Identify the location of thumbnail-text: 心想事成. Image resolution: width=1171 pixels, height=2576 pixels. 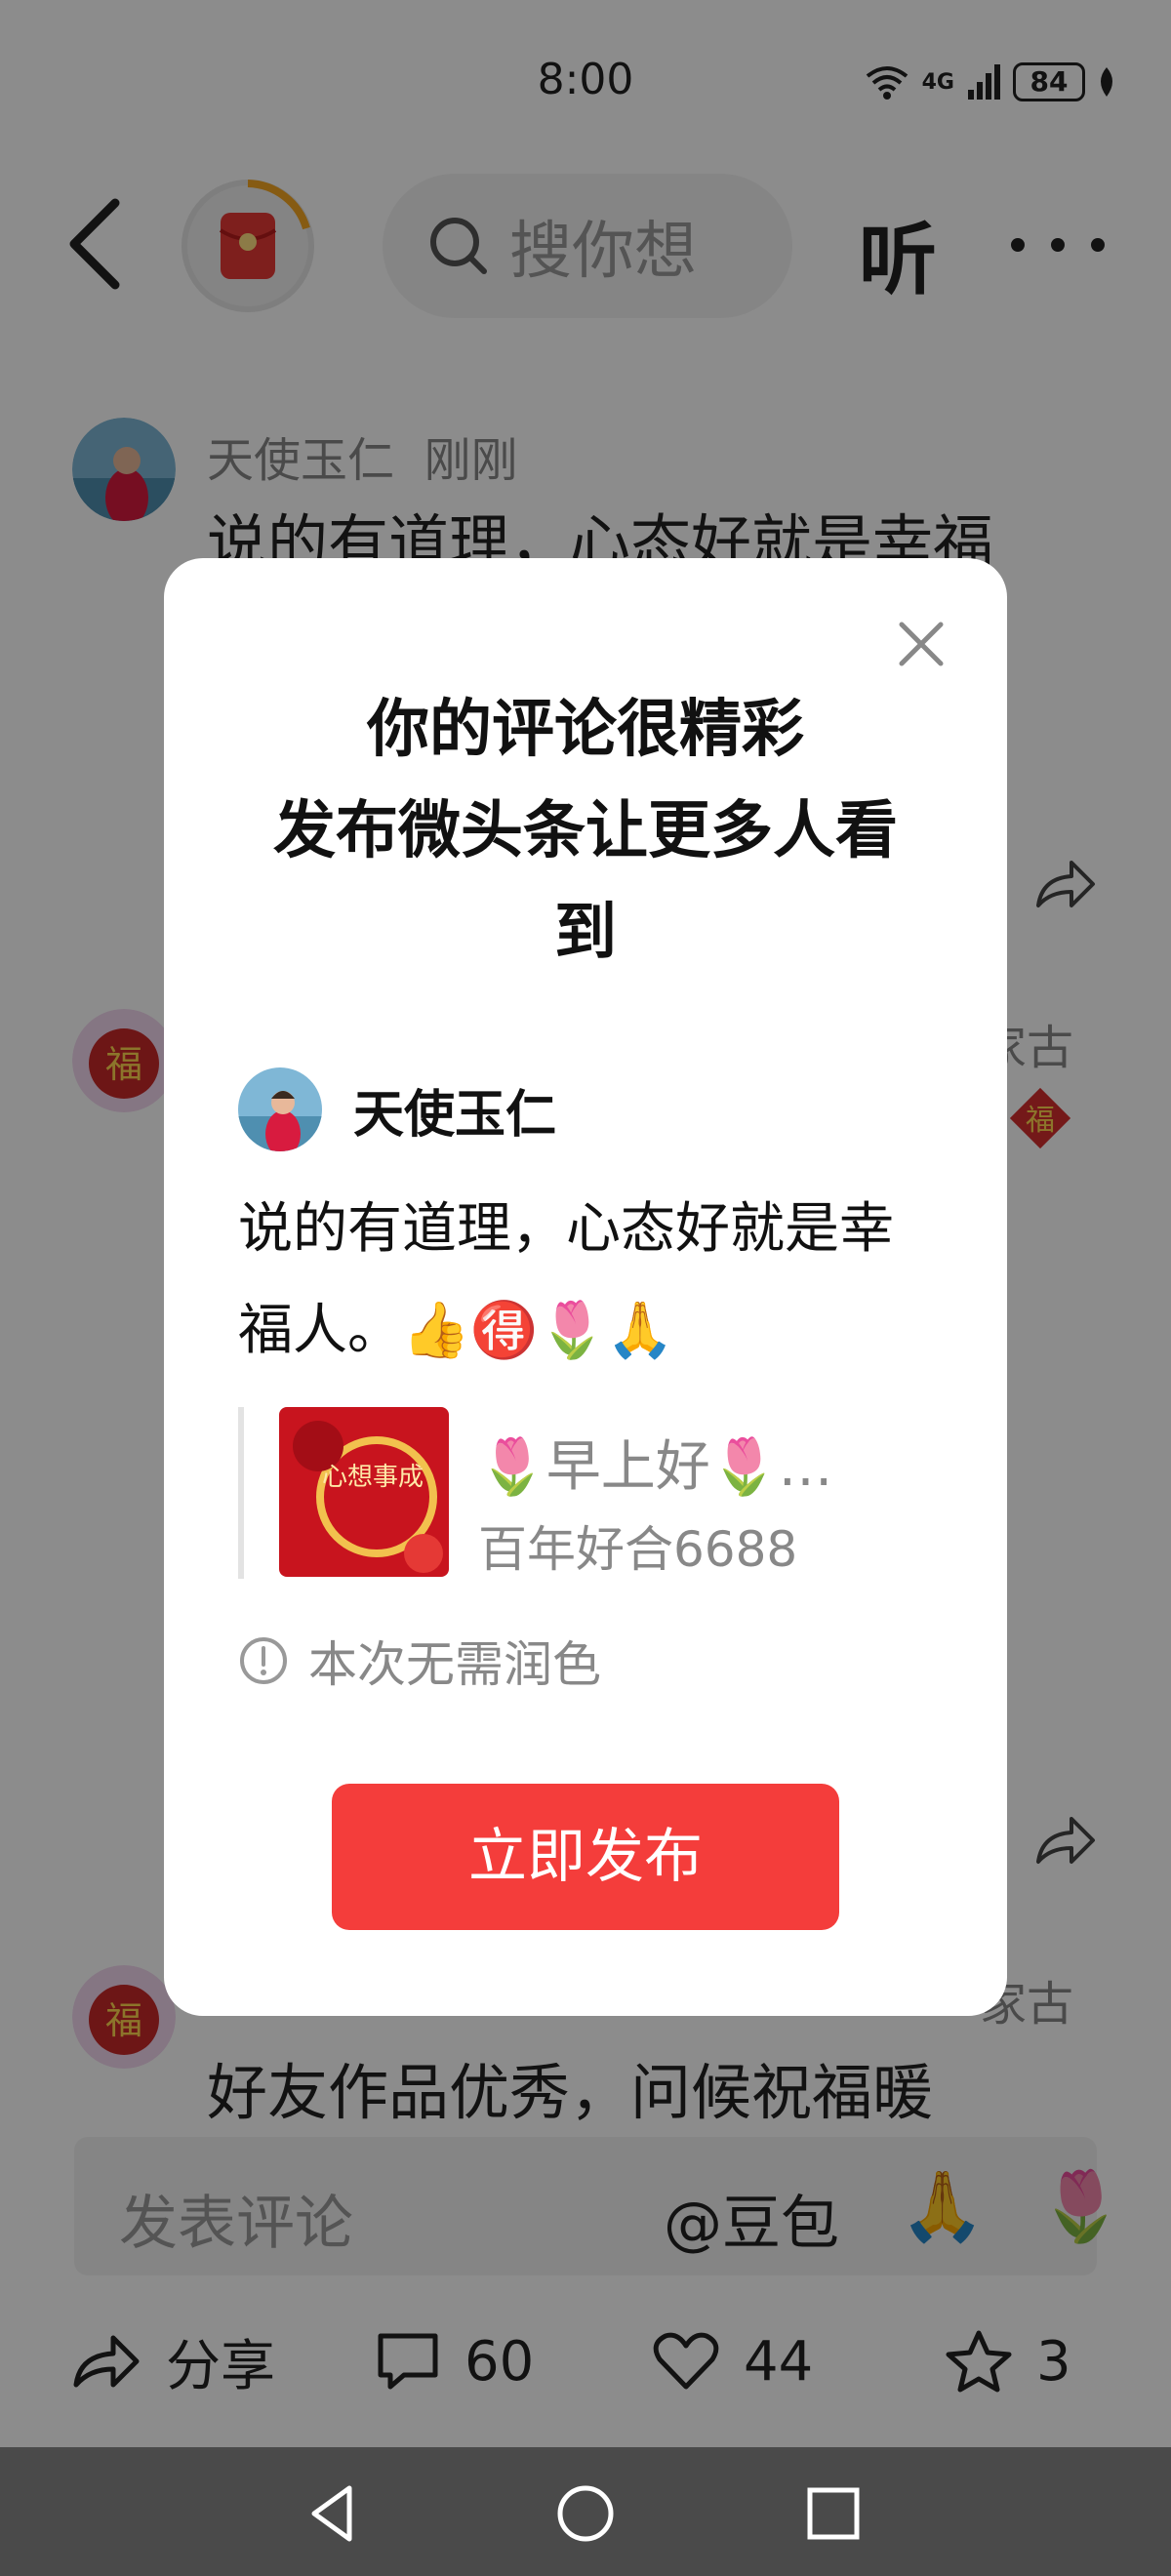
(373, 1477).